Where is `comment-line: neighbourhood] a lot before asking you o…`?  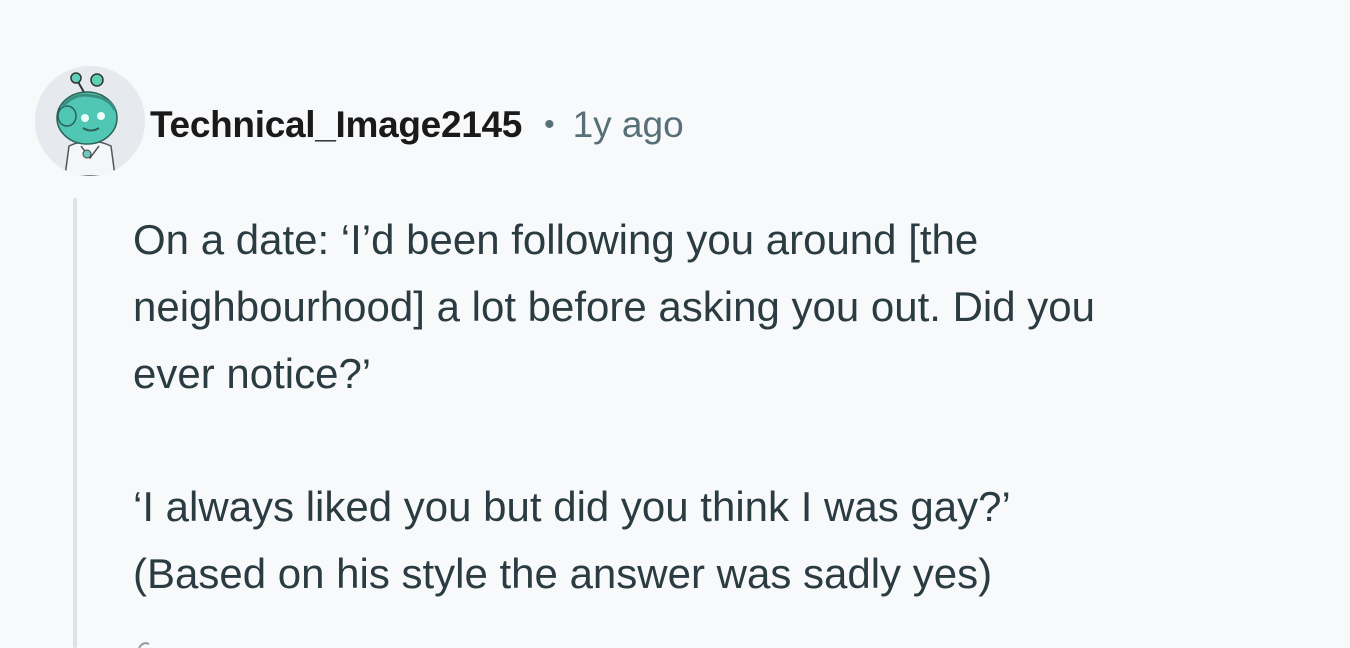 comment-line: neighbourhood] a lot before asking you o… is located at coordinates (614, 306).